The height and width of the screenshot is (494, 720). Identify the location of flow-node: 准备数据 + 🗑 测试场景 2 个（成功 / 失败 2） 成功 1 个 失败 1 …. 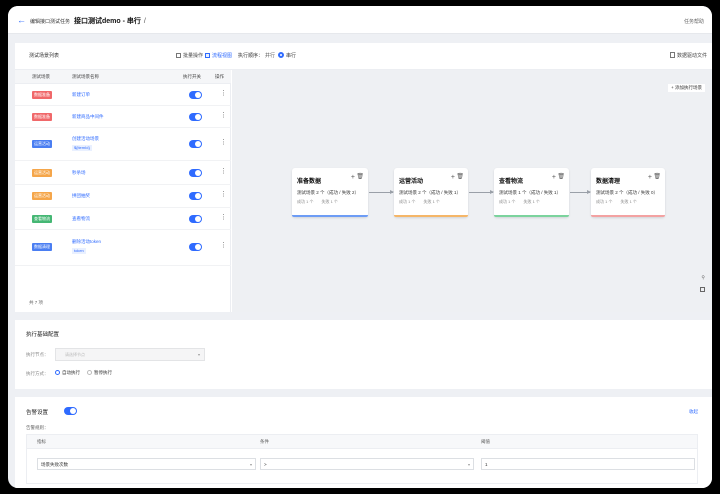
(330, 192).